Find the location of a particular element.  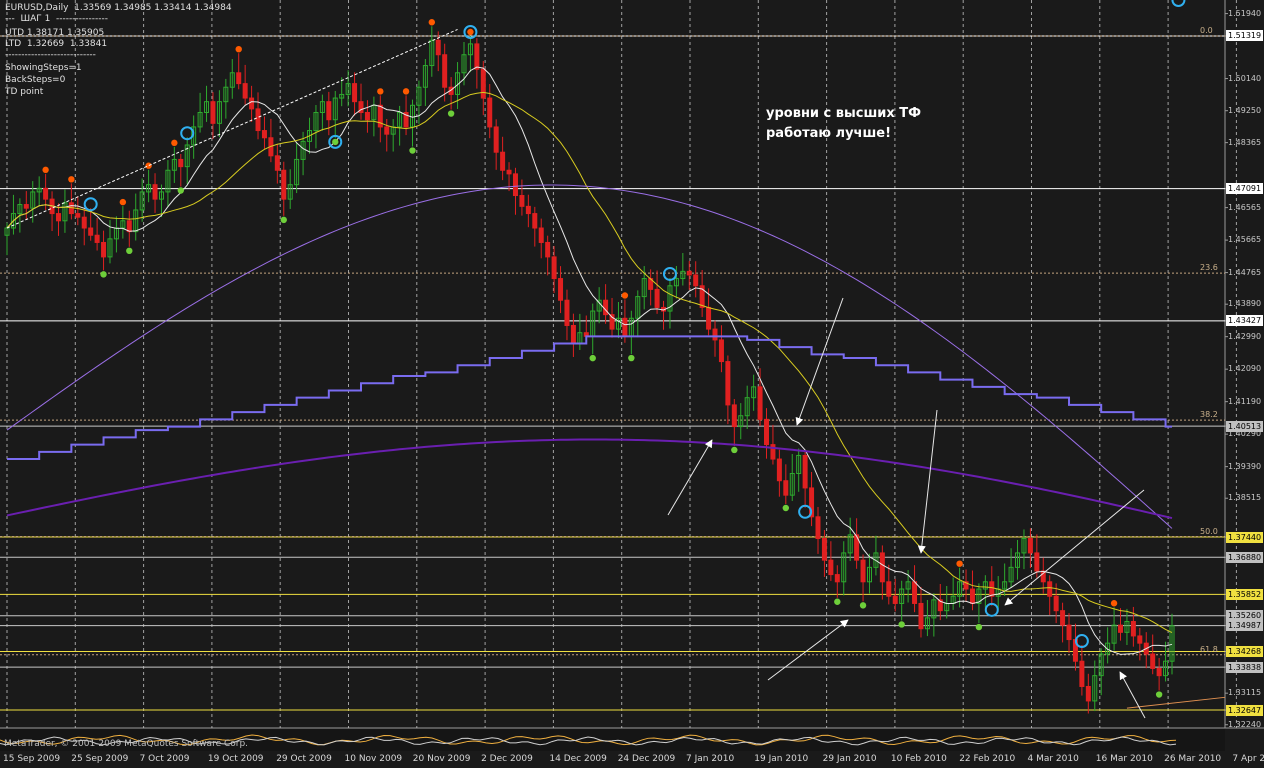

axis-price-label: 1.51319 is located at coordinates (1244, 36).